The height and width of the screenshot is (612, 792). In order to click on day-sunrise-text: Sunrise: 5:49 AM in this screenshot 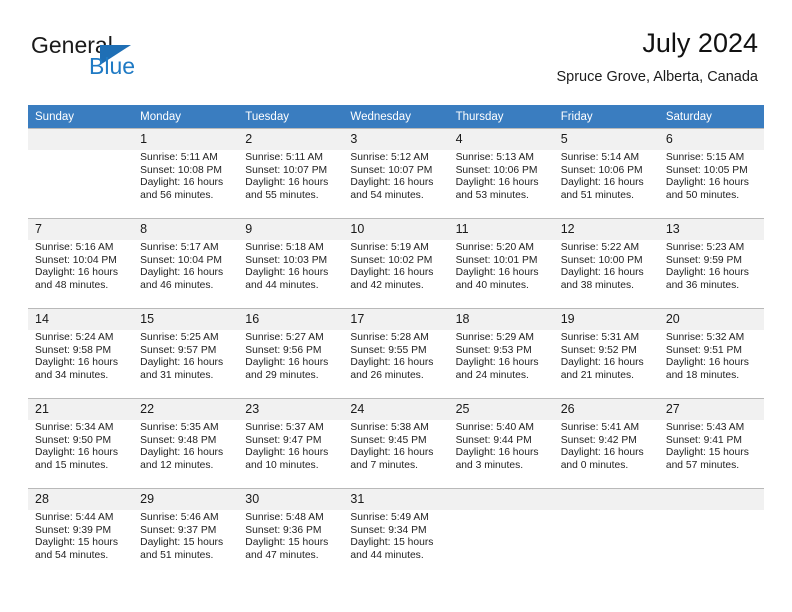, I will do `click(389, 517)`.